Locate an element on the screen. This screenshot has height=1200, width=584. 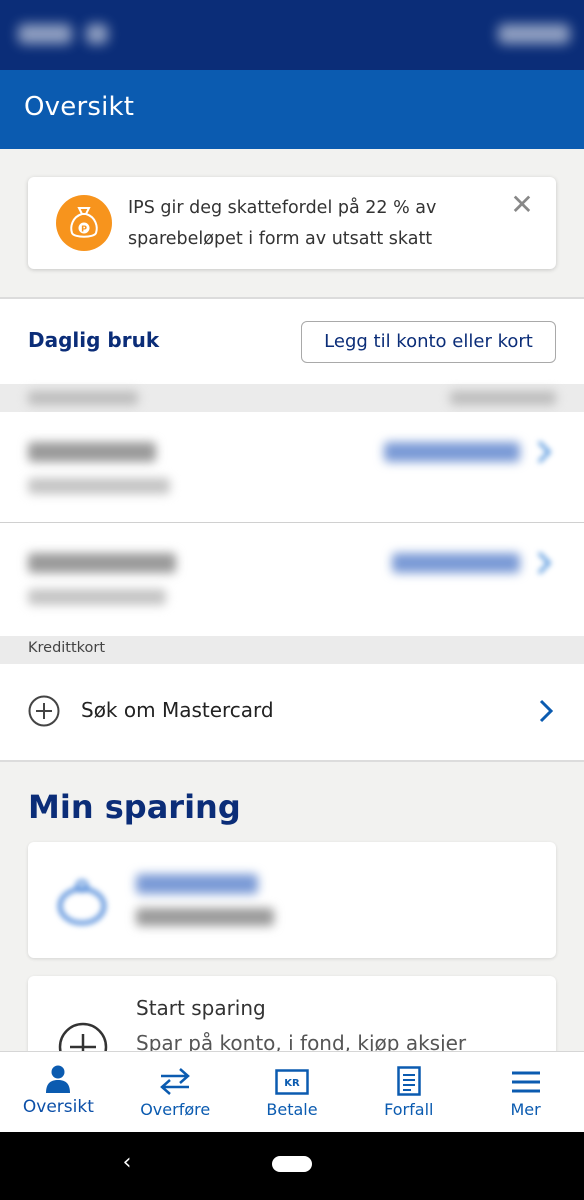
svg-text: KR is located at coordinates (292, 1083).